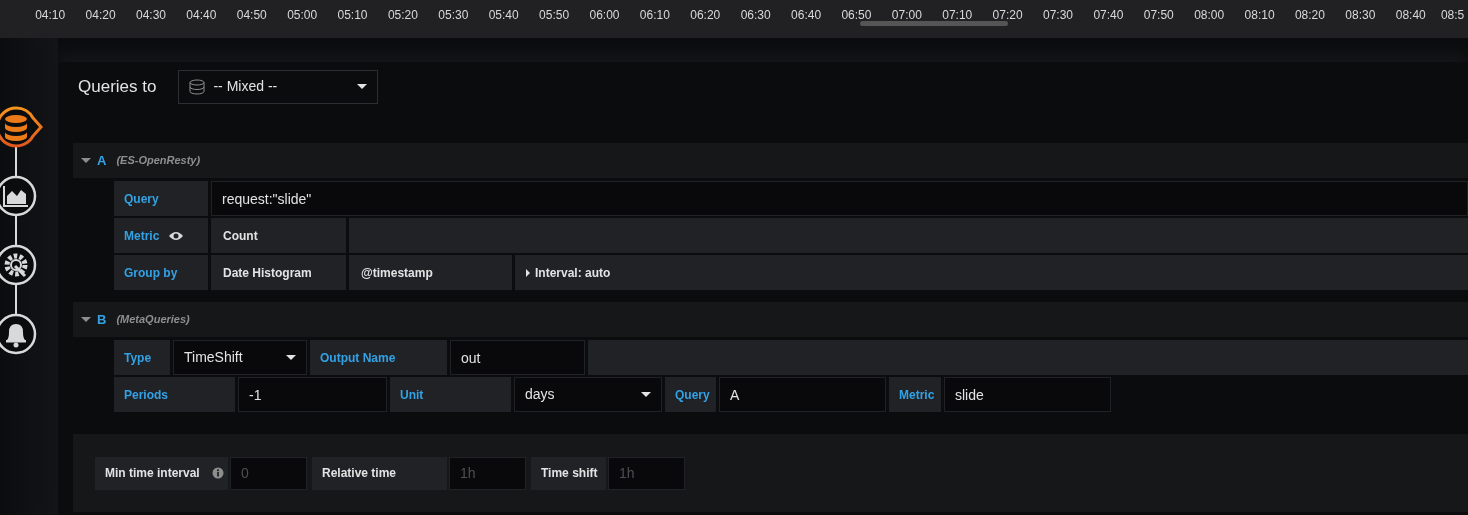 The height and width of the screenshot is (515, 1468). Describe the element at coordinates (569, 473) in the screenshot. I see `option-label: Time shift` at that location.